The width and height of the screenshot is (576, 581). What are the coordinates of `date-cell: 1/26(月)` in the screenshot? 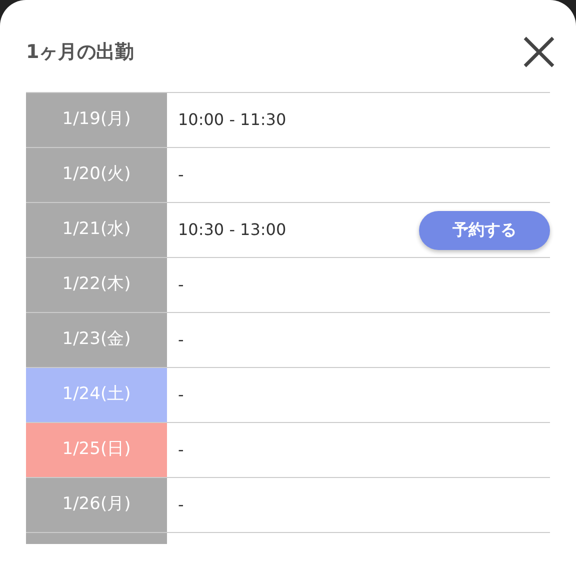 It's located at (96, 505).